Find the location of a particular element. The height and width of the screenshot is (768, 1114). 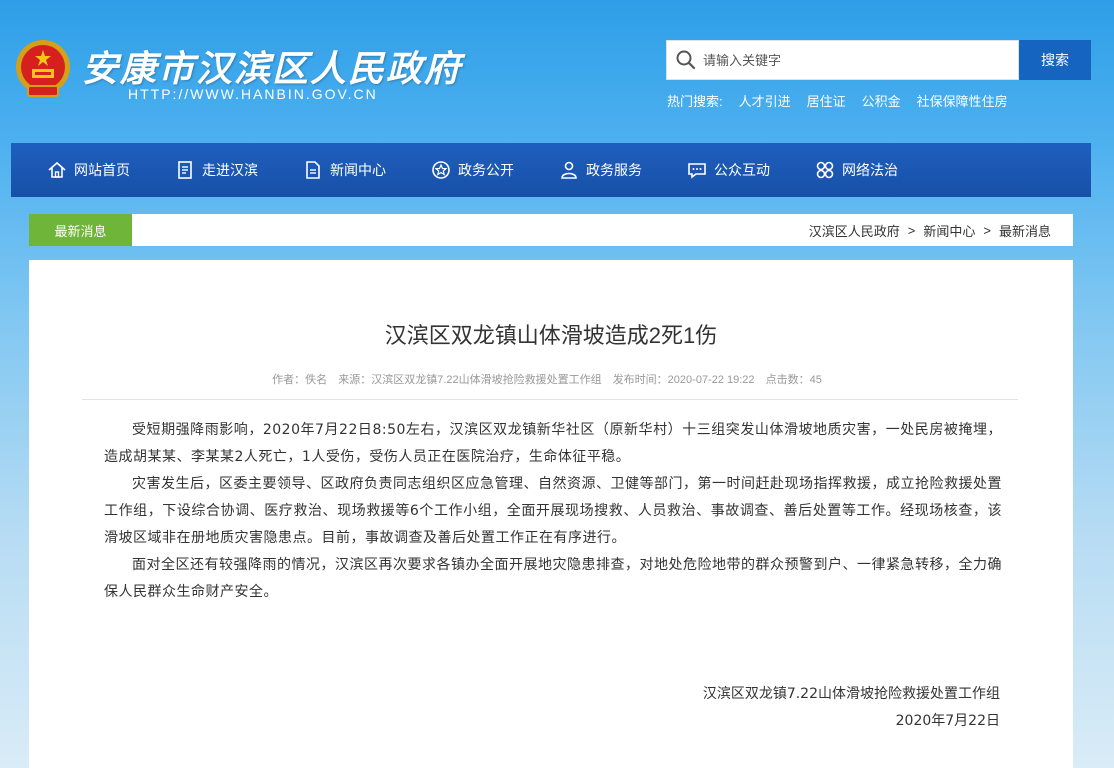

section-bar: 最新消息 汉滨区人民政府 > 新闻中心 > 最新消息 is located at coordinates (551, 230).